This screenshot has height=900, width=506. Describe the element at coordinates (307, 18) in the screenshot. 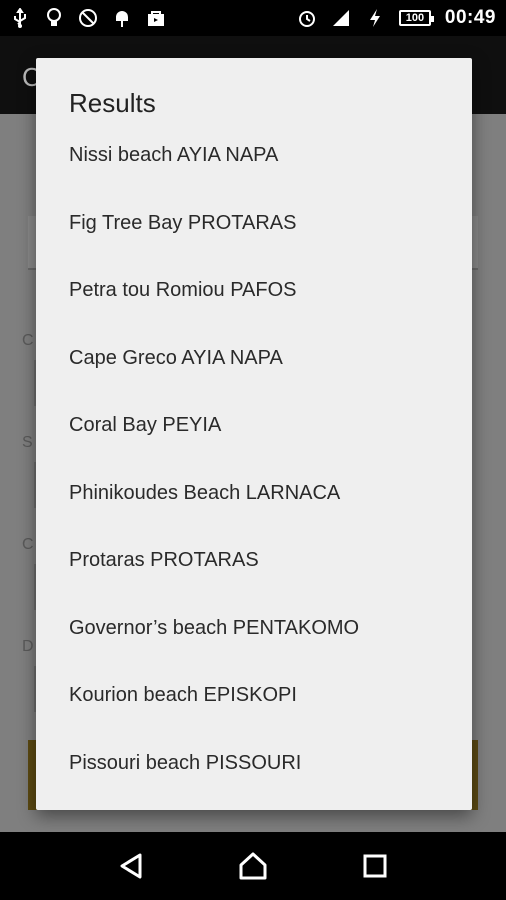

I see `alarm-icon` at that location.